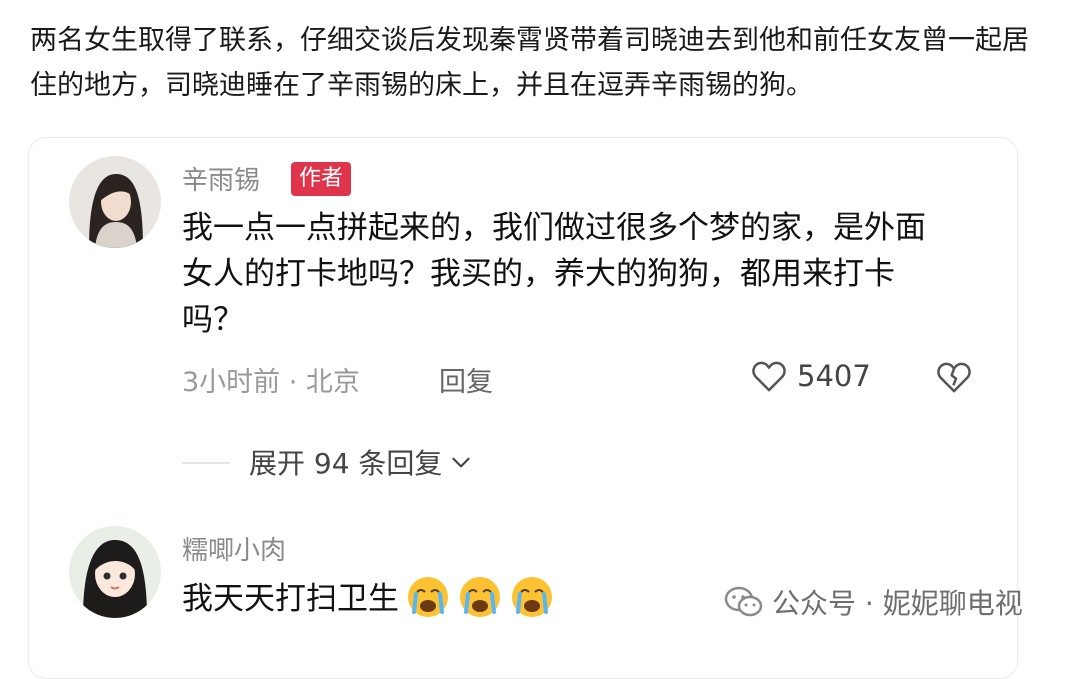 The height and width of the screenshot is (679, 1080). I want to click on wechat-icon, so click(744, 602).